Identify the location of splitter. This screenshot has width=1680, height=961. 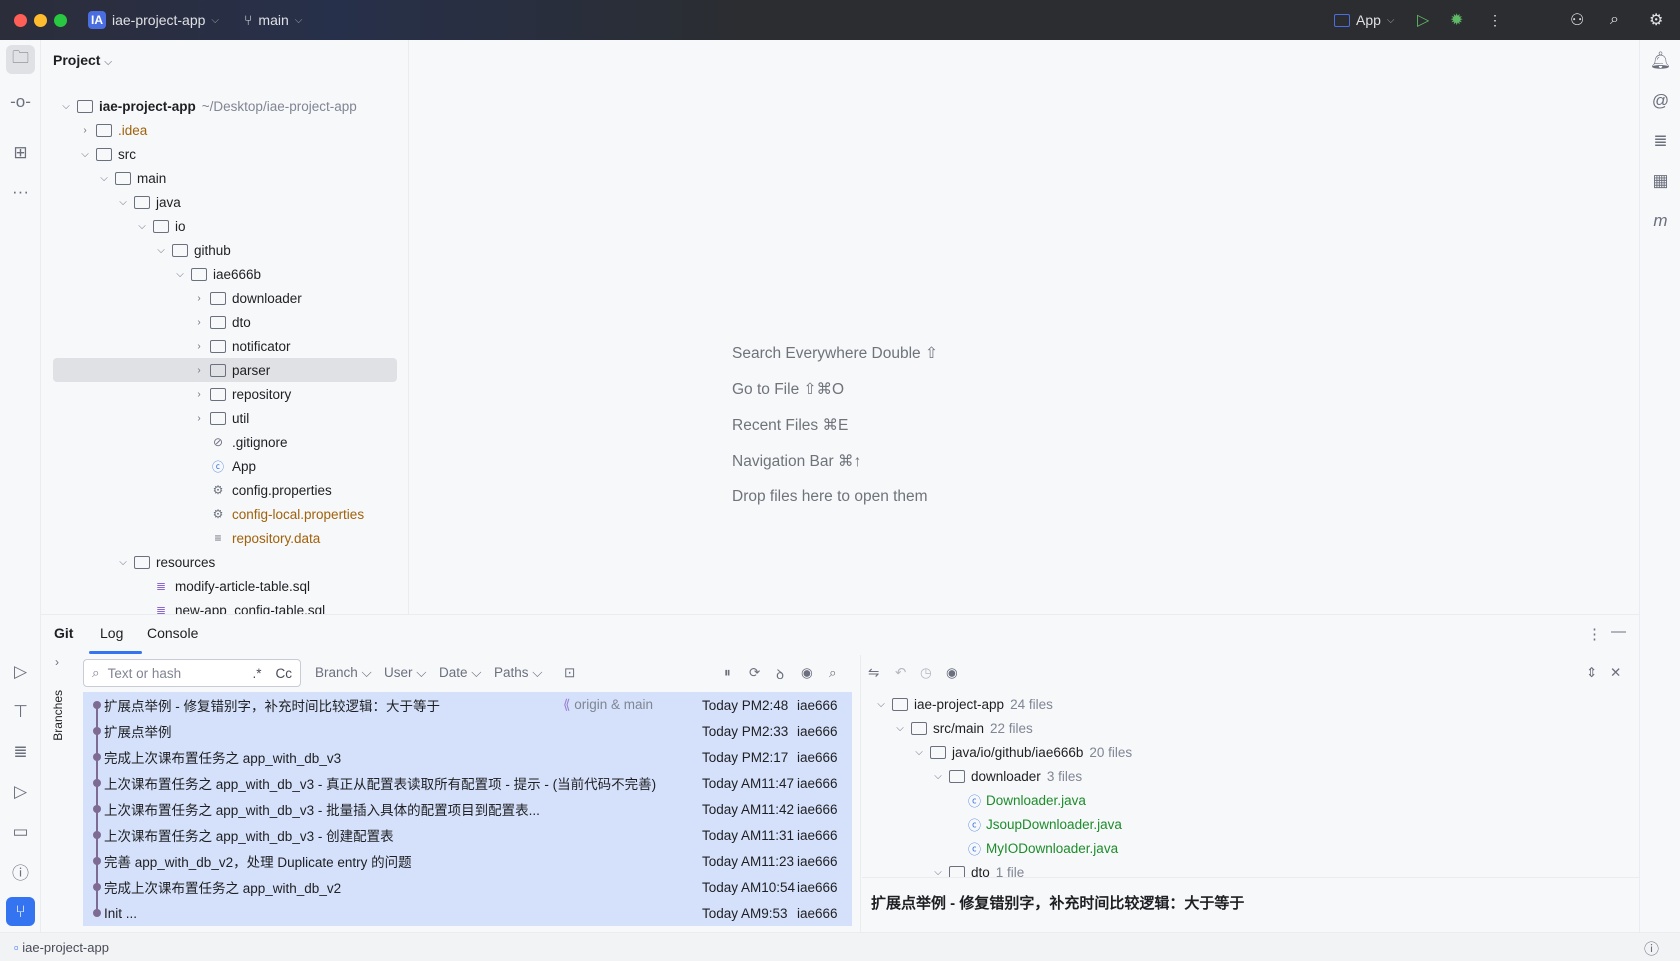
(860, 794).